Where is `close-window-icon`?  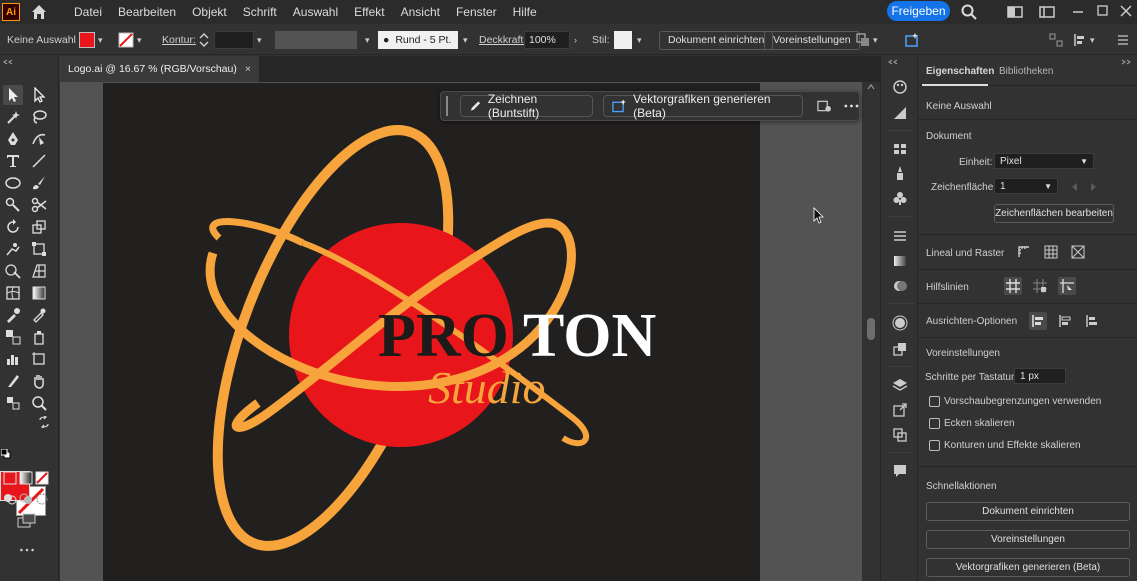
close-window-icon is located at coordinates (1126, 12).